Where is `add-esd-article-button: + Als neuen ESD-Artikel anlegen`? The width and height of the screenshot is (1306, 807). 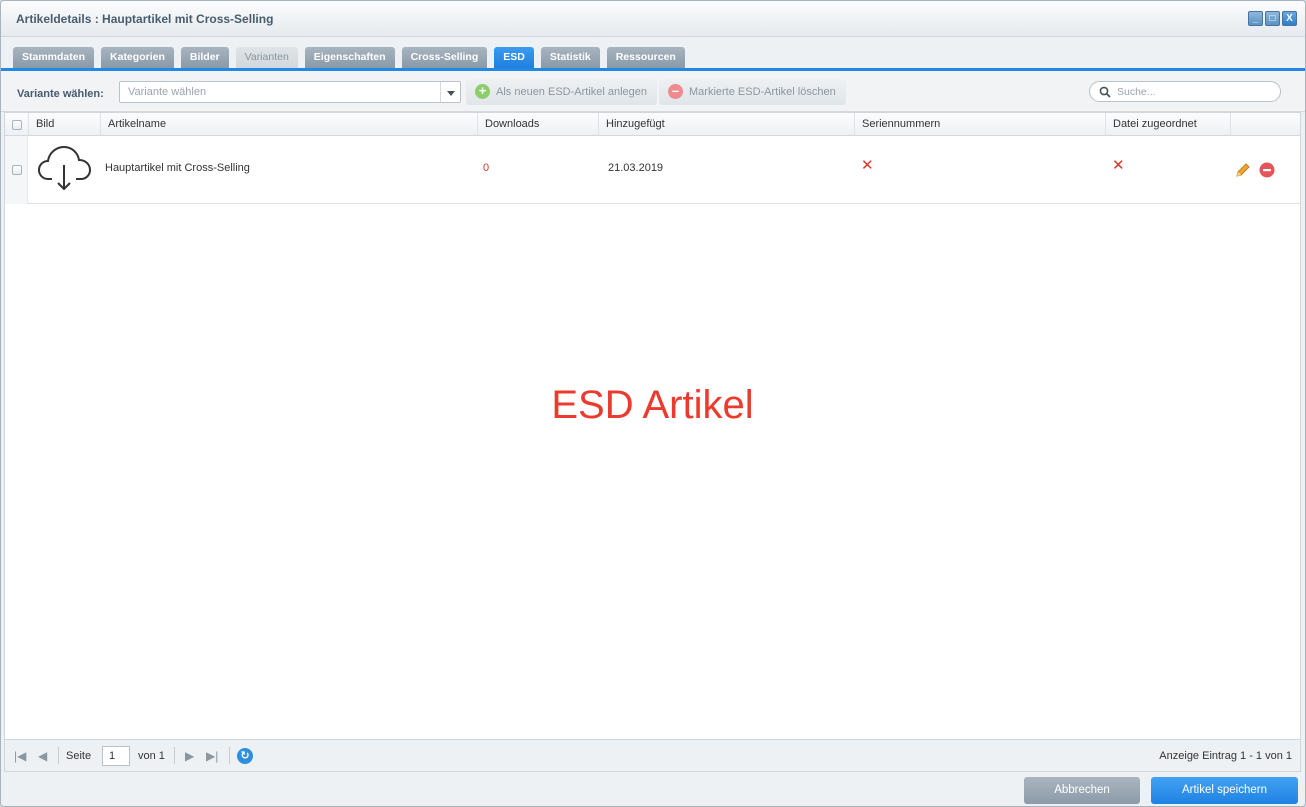 add-esd-article-button: + Als neuen ESD-Artikel anlegen is located at coordinates (562, 92).